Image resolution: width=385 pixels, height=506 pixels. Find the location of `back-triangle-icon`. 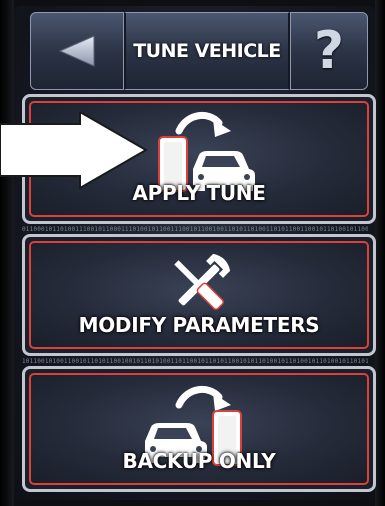

back-triangle-icon is located at coordinates (76, 51).